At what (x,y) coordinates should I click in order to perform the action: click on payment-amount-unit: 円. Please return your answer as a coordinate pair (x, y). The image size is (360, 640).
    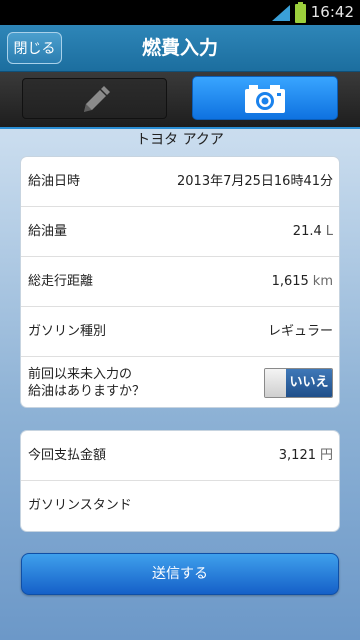
    Looking at the image, I should click on (326, 455).